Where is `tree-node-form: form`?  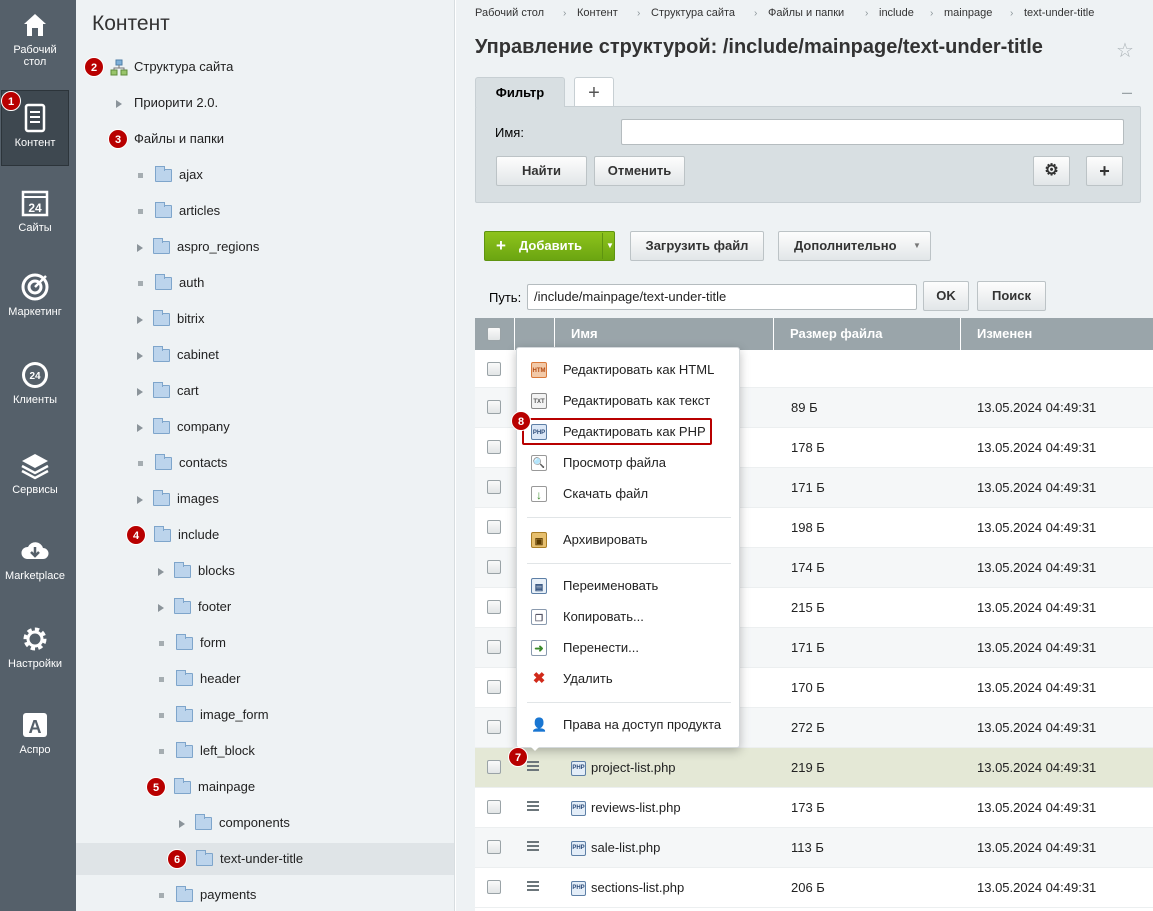 tree-node-form: form is located at coordinates (192, 643).